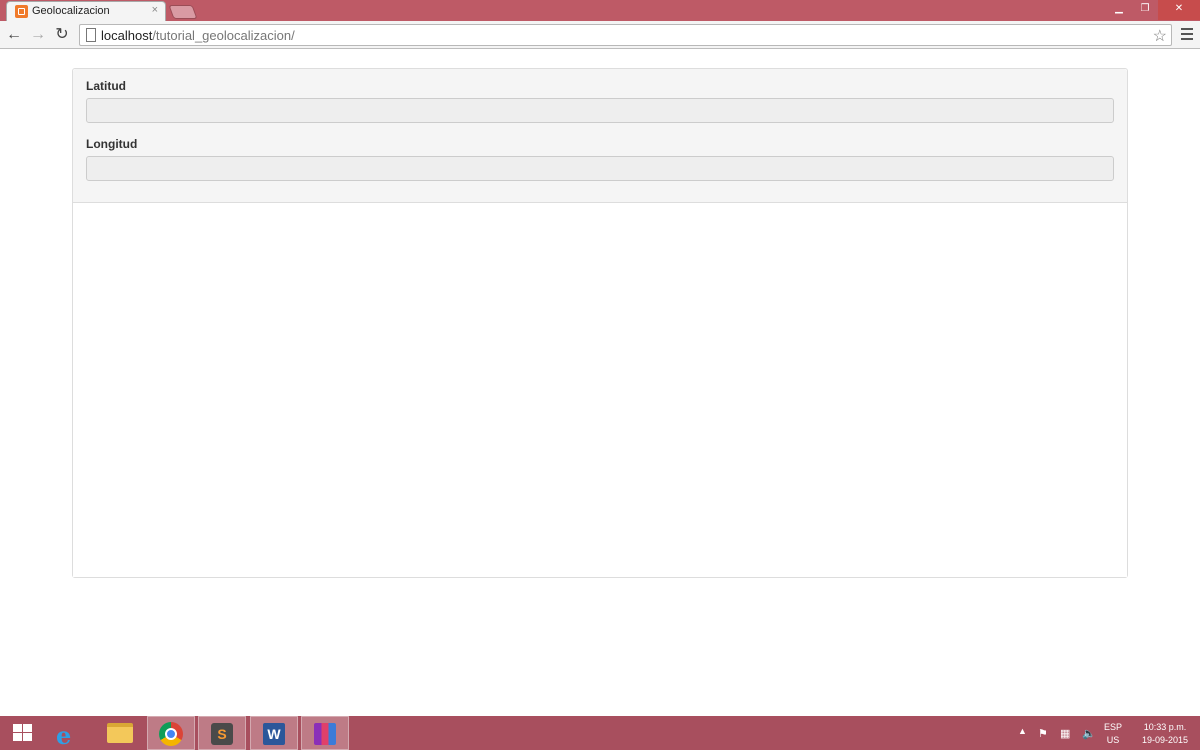  I want to click on taskbar-word: W, so click(274, 733).